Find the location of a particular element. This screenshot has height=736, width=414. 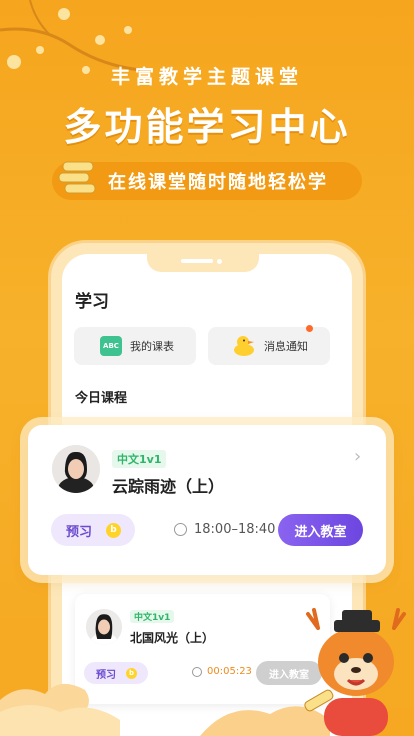

course-type-tag-secondary: 中文1v1 is located at coordinates (152, 616).